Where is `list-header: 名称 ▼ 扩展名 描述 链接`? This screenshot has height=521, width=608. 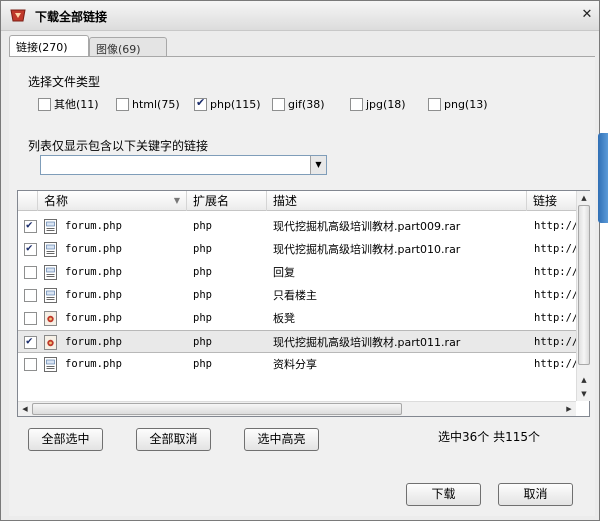
list-header: 名称 ▼ 扩展名 描述 链接 is located at coordinates (297, 201).